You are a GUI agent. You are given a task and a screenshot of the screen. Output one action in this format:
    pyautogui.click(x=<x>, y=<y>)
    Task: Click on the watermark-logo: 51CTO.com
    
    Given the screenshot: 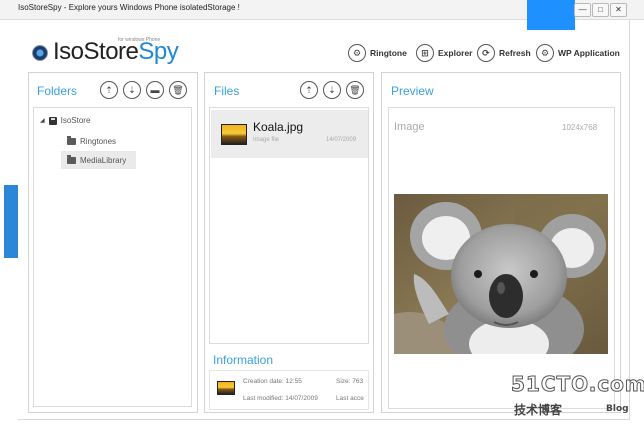 What is the action you would take?
    pyautogui.click(x=577, y=384)
    